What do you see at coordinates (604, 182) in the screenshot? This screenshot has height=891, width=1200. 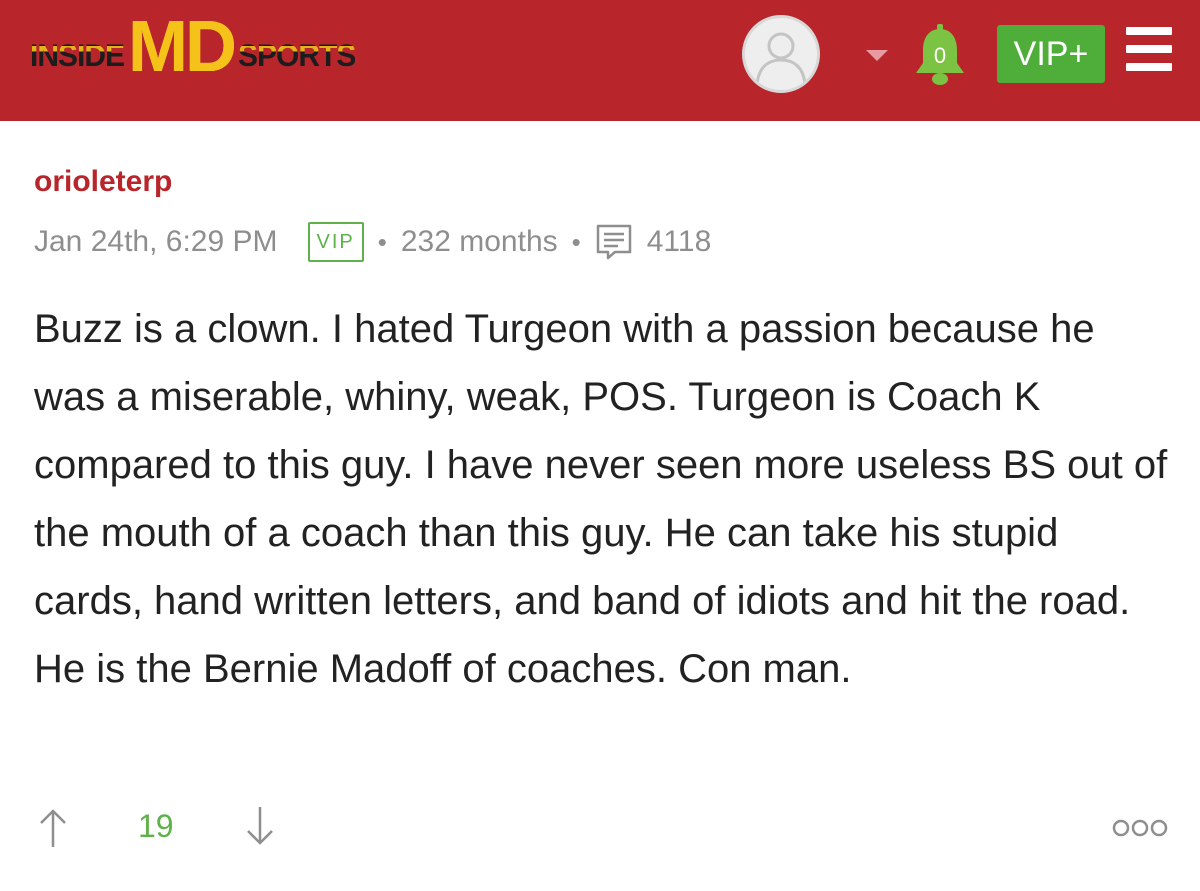 I see `post-author-link: orioleterp` at bounding box center [604, 182].